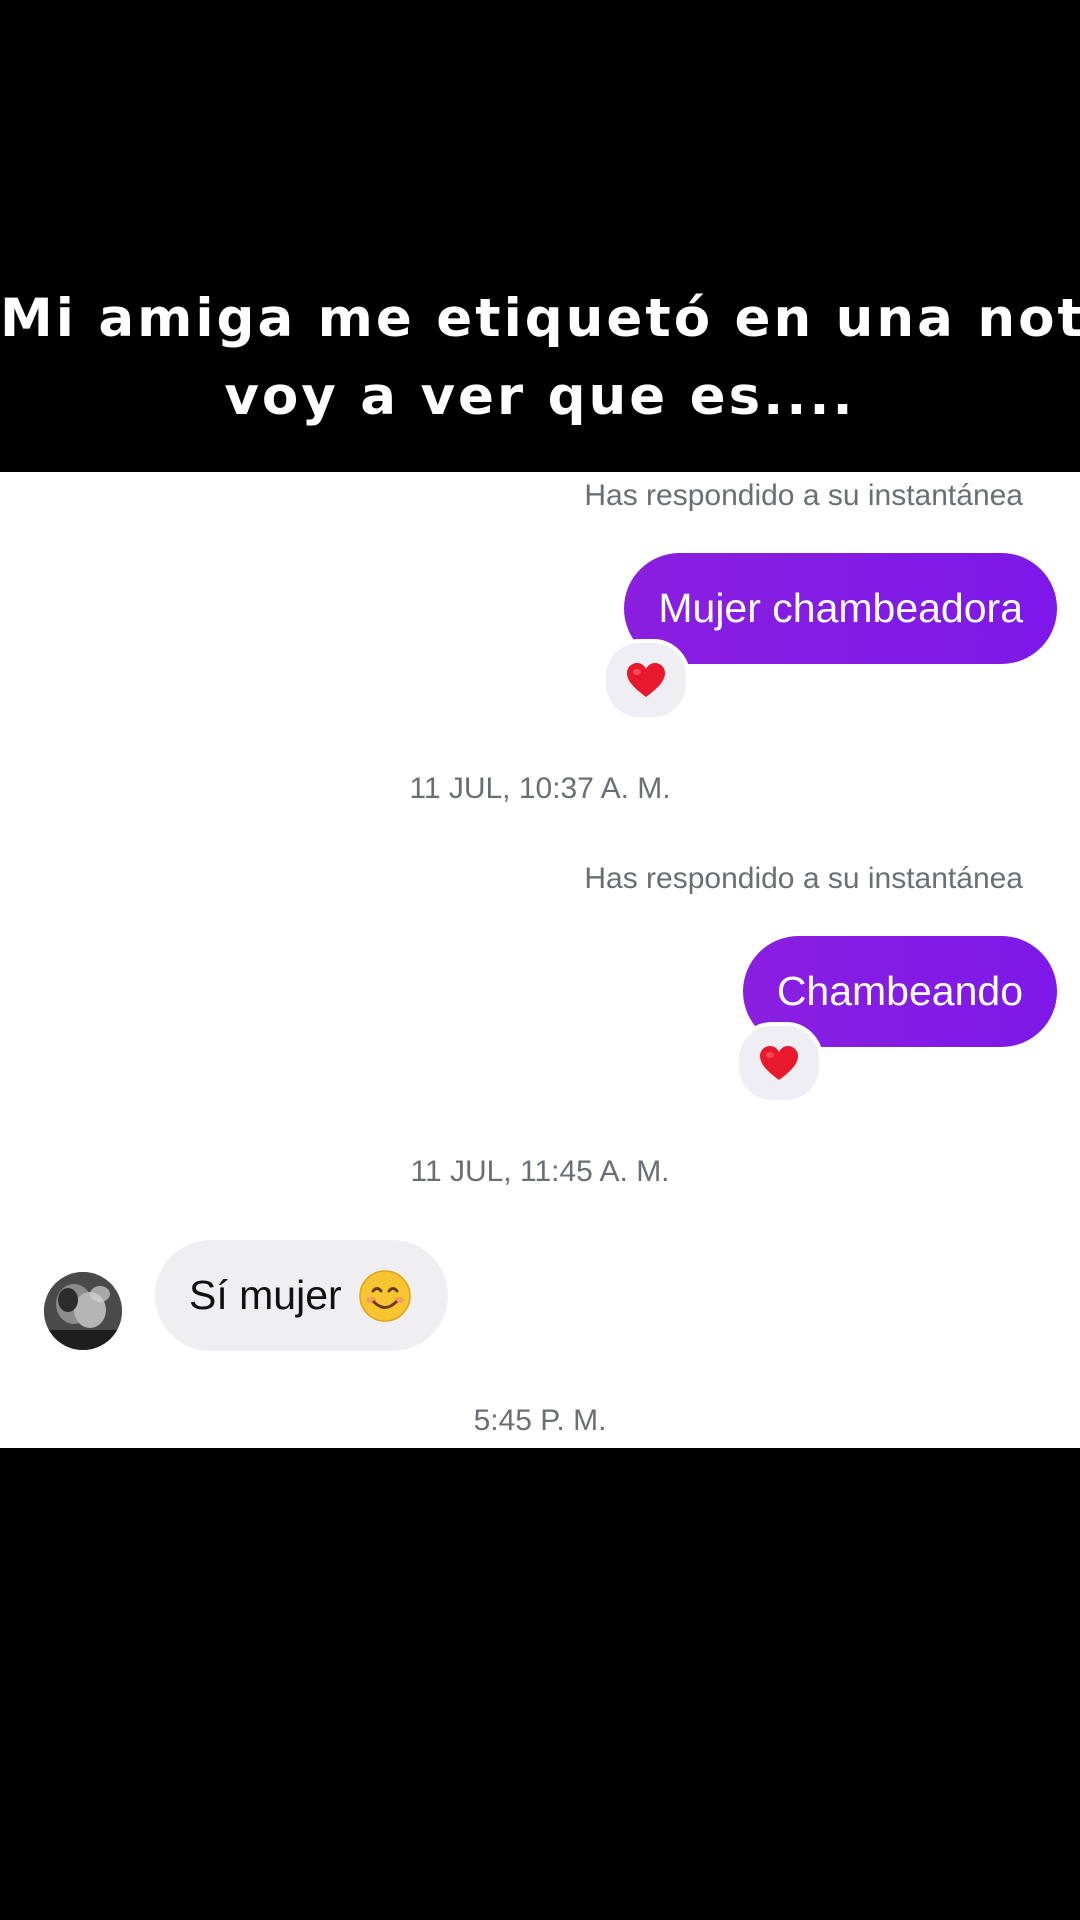 This screenshot has width=1080, height=1920. Describe the element at coordinates (385, 1296) in the screenshot. I see `smiling-face-icon` at that location.